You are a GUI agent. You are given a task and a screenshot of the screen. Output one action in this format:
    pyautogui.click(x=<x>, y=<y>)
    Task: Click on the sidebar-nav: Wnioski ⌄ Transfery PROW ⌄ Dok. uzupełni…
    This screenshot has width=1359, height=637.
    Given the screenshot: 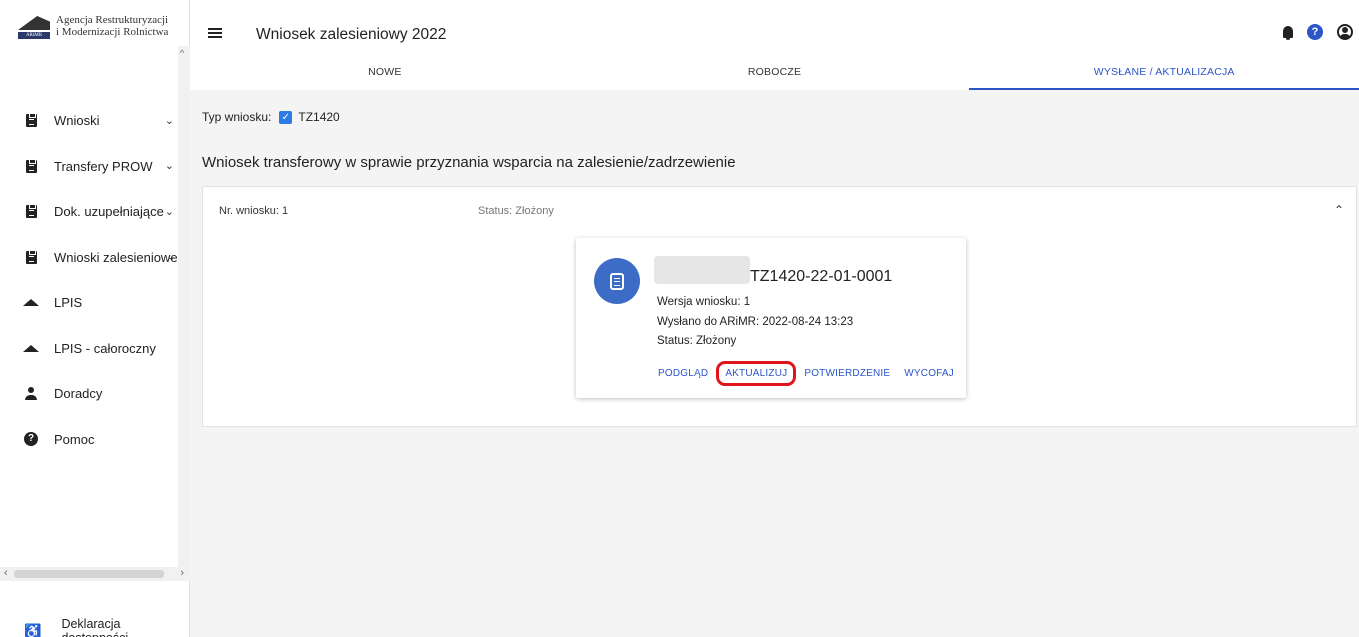 What is the action you would take?
    pyautogui.click(x=89, y=280)
    